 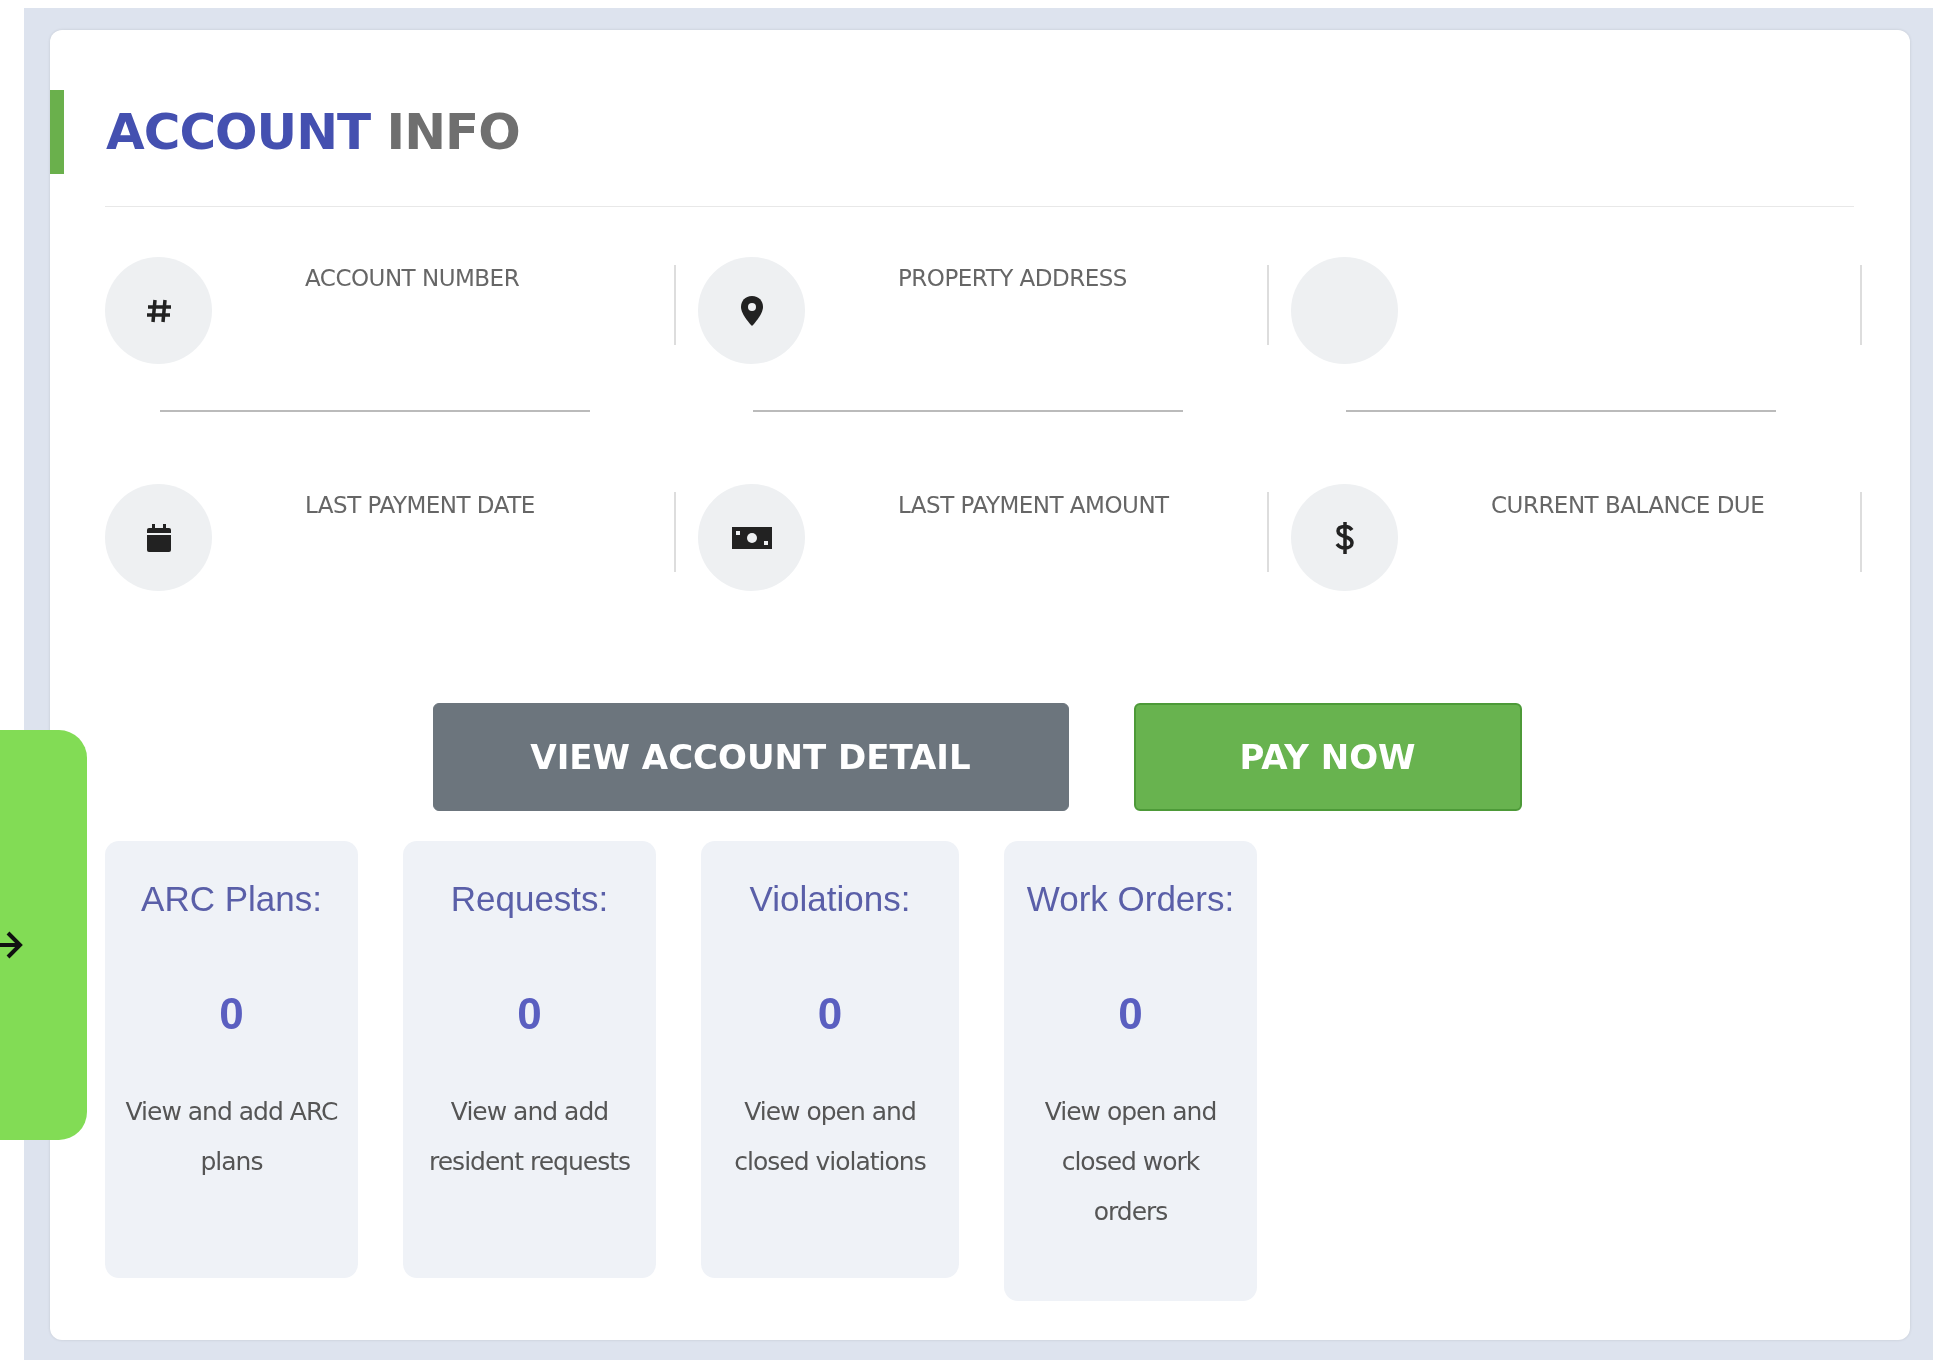 What do you see at coordinates (231, 1059) in the screenshot?
I see `stat-card: ARC Plans: 0 View and add ARC plans` at bounding box center [231, 1059].